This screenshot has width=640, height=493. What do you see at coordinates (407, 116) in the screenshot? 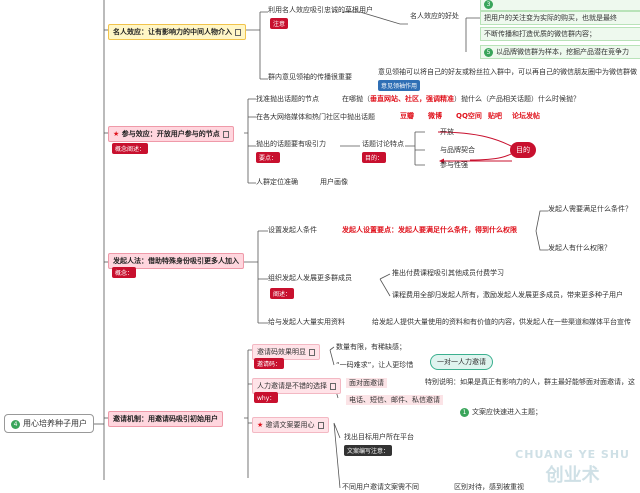
I see `platform-item: 豆瓣` at bounding box center [407, 116].